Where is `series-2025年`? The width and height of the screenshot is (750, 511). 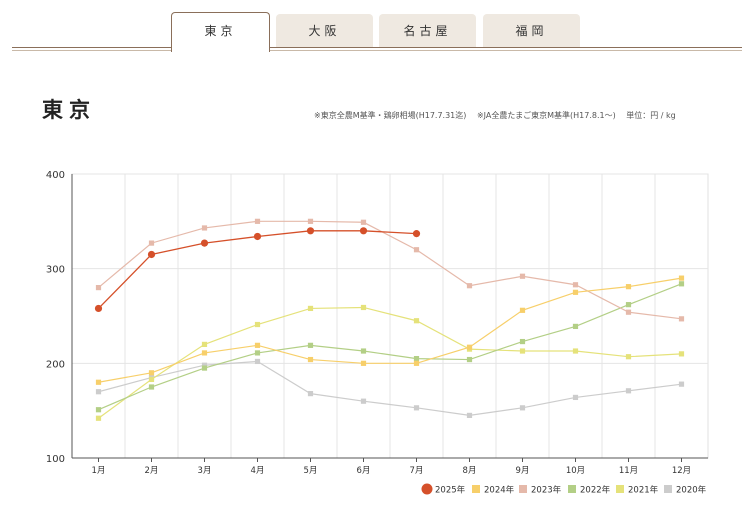 series-2025年 is located at coordinates (257, 270).